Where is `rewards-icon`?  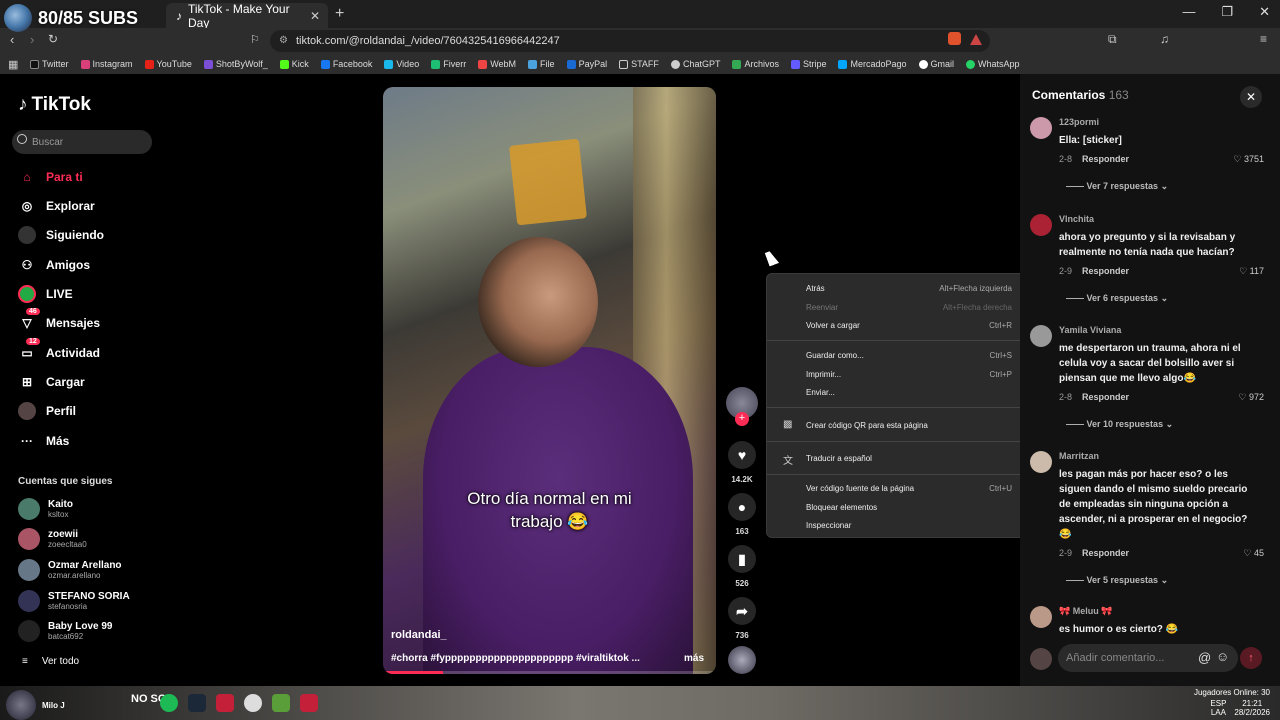
rewards-icon is located at coordinates (976, 39).